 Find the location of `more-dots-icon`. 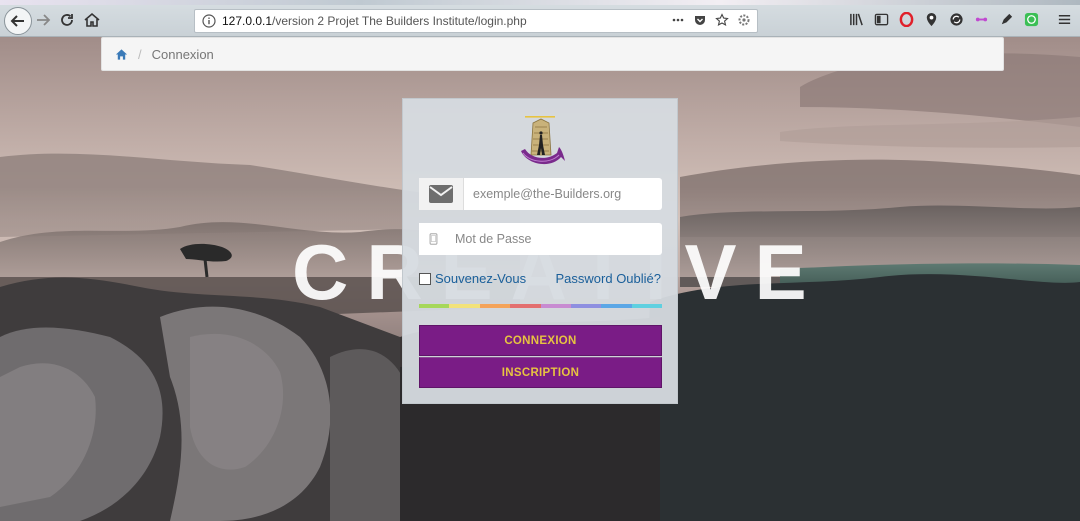

more-dots-icon is located at coordinates (678, 20).